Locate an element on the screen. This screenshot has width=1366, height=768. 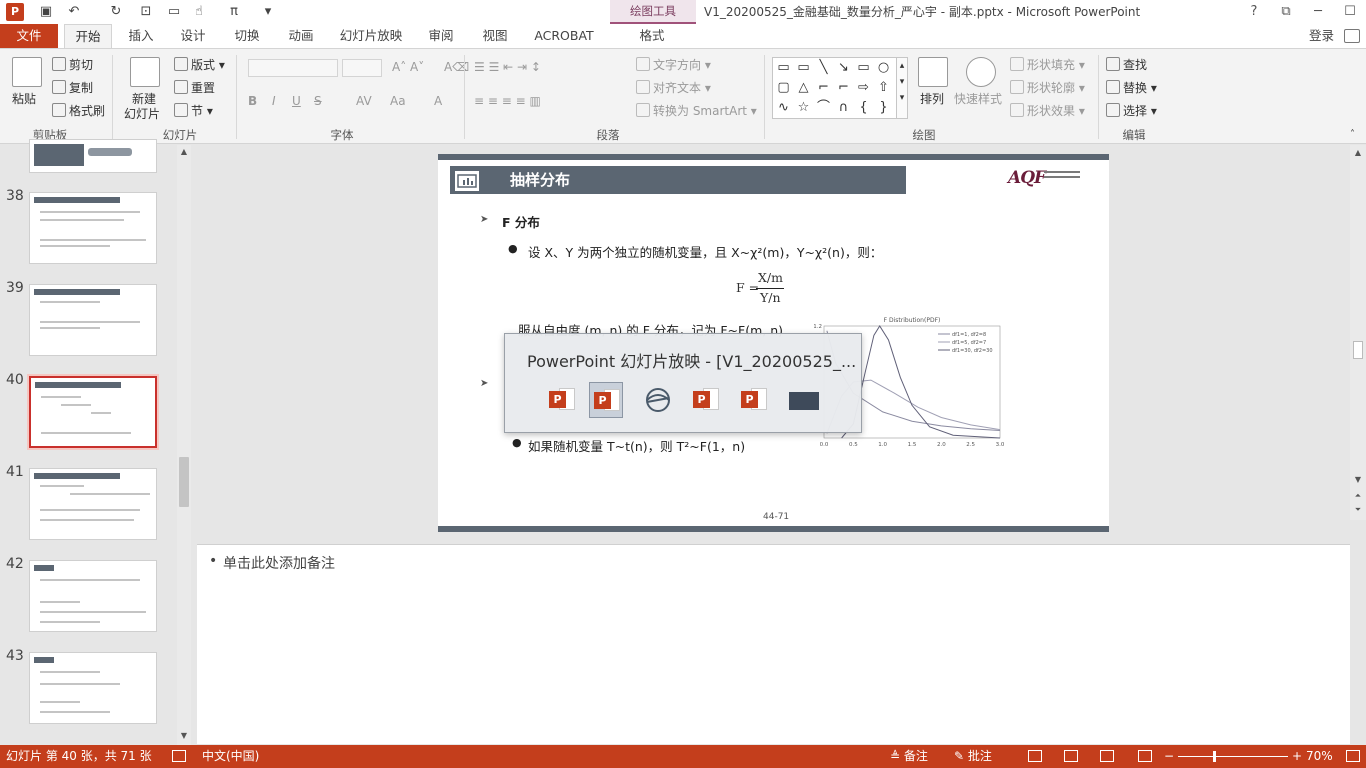
tab-format: 格式 is located at coordinates (652, 36).